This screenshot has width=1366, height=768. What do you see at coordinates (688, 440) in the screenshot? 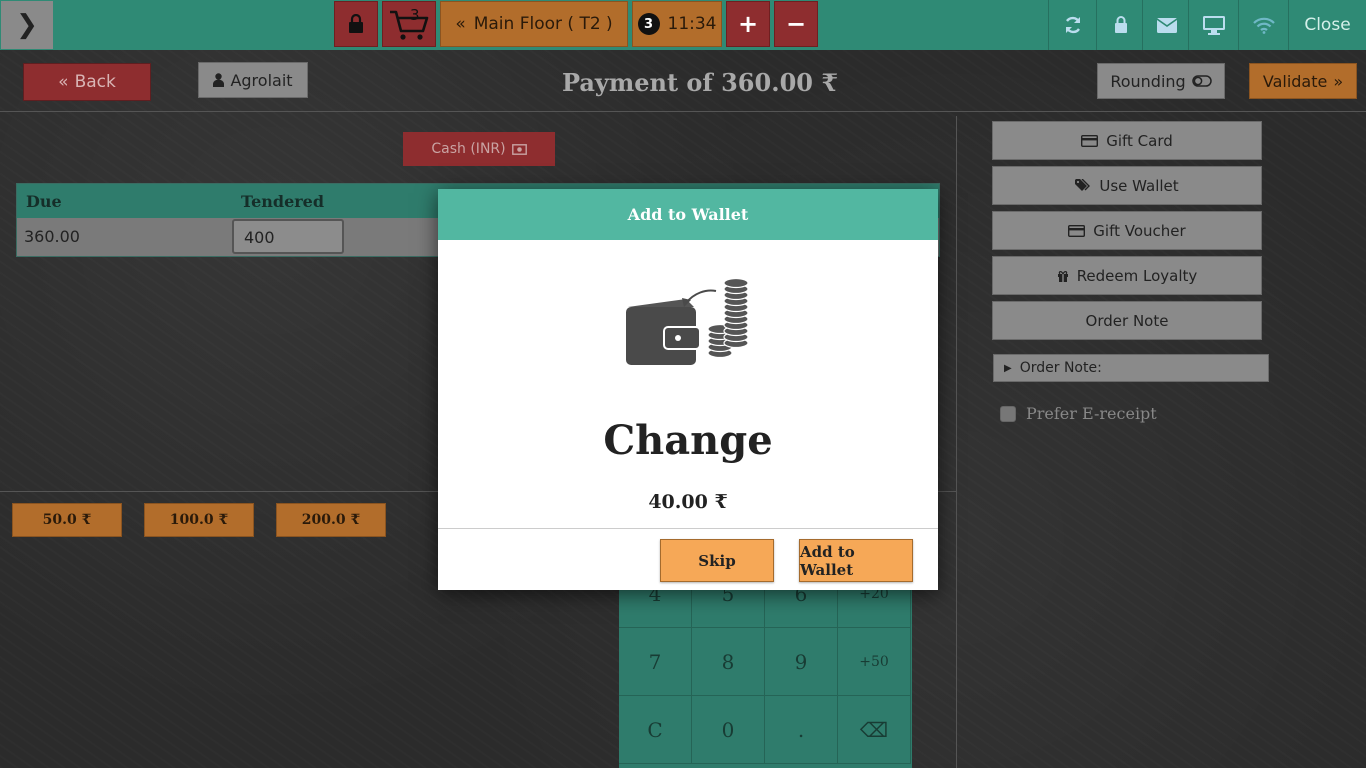
I see `change-heading: Change` at bounding box center [688, 440].